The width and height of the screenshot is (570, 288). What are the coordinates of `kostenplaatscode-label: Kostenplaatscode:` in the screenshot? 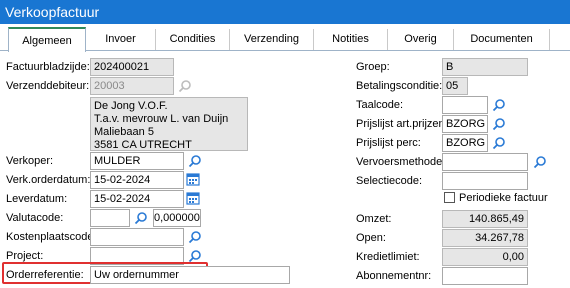 It's located at (51, 237).